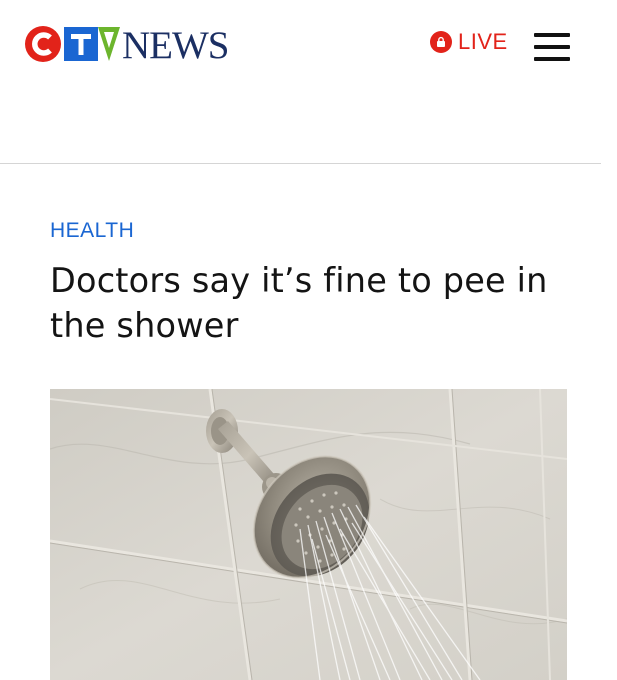 Image resolution: width=617 pixels, height=680 pixels. Describe the element at coordinates (483, 41) in the screenshot. I see `live-label: LIVE` at that location.